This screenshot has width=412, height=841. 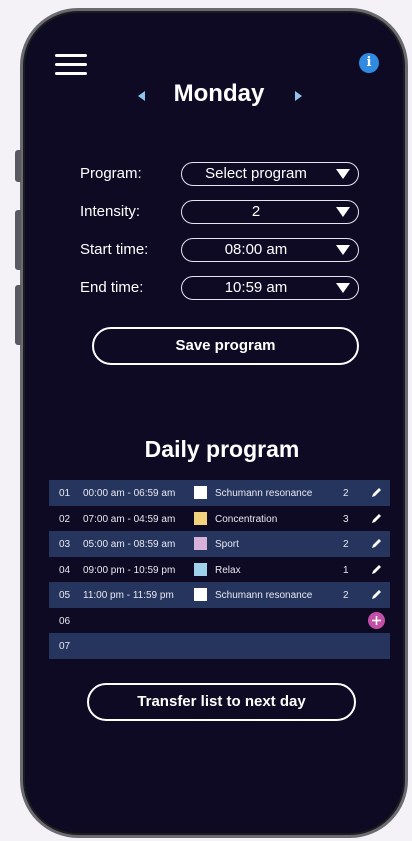 What do you see at coordinates (110, 211) in the screenshot?
I see `intensity-label: Intensity:` at bounding box center [110, 211].